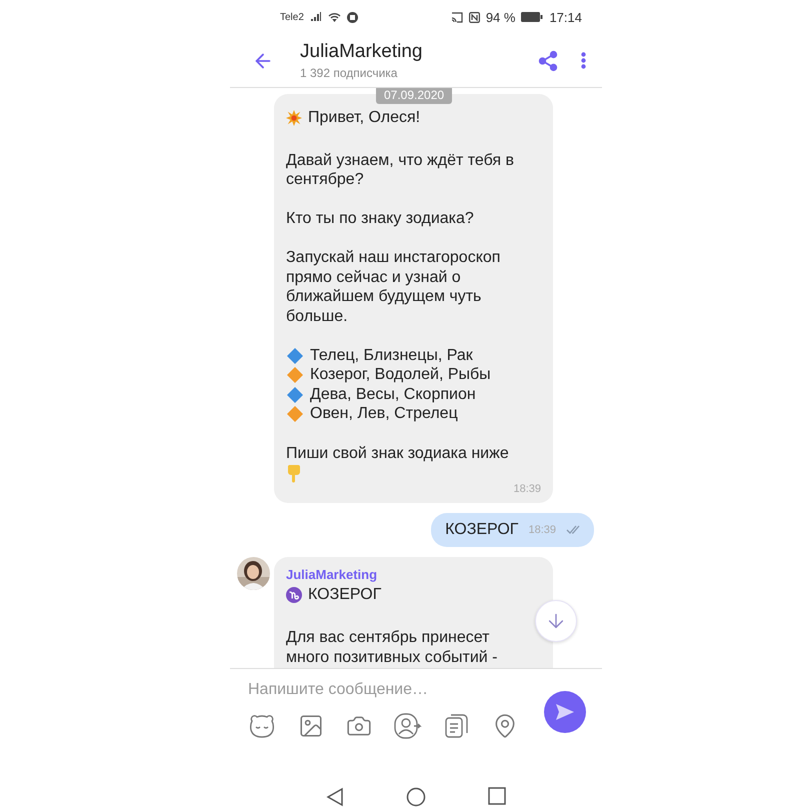 Image resolution: width=807 pixels, height=807 pixels. What do you see at coordinates (262, 726) in the screenshot?
I see `bear-sticker-button` at bounding box center [262, 726].